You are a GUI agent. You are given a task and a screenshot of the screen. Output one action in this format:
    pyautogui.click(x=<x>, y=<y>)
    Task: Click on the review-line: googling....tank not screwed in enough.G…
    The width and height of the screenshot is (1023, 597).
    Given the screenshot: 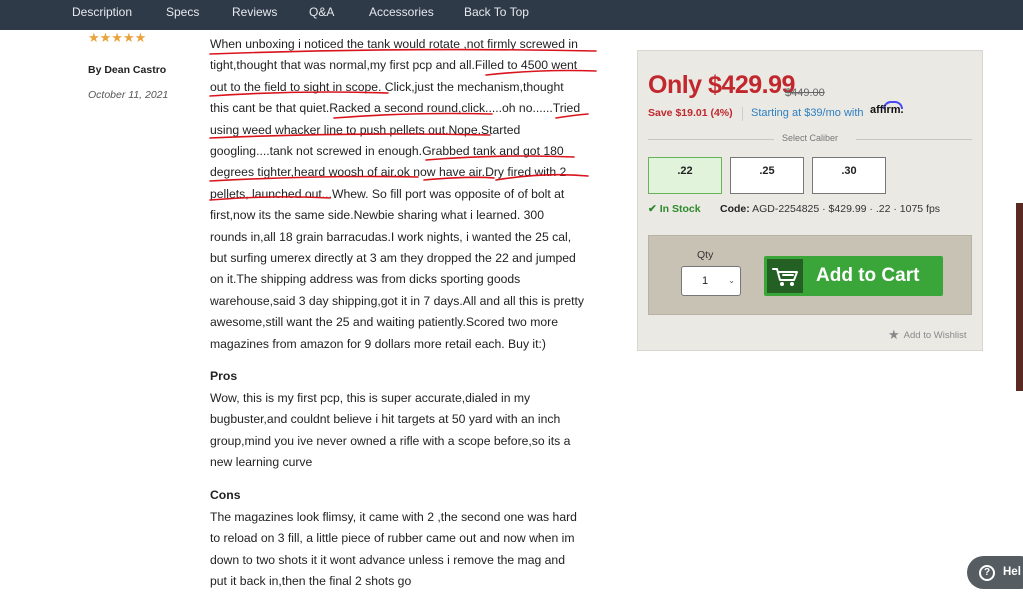 What is the action you would take?
    pyautogui.click(x=387, y=151)
    